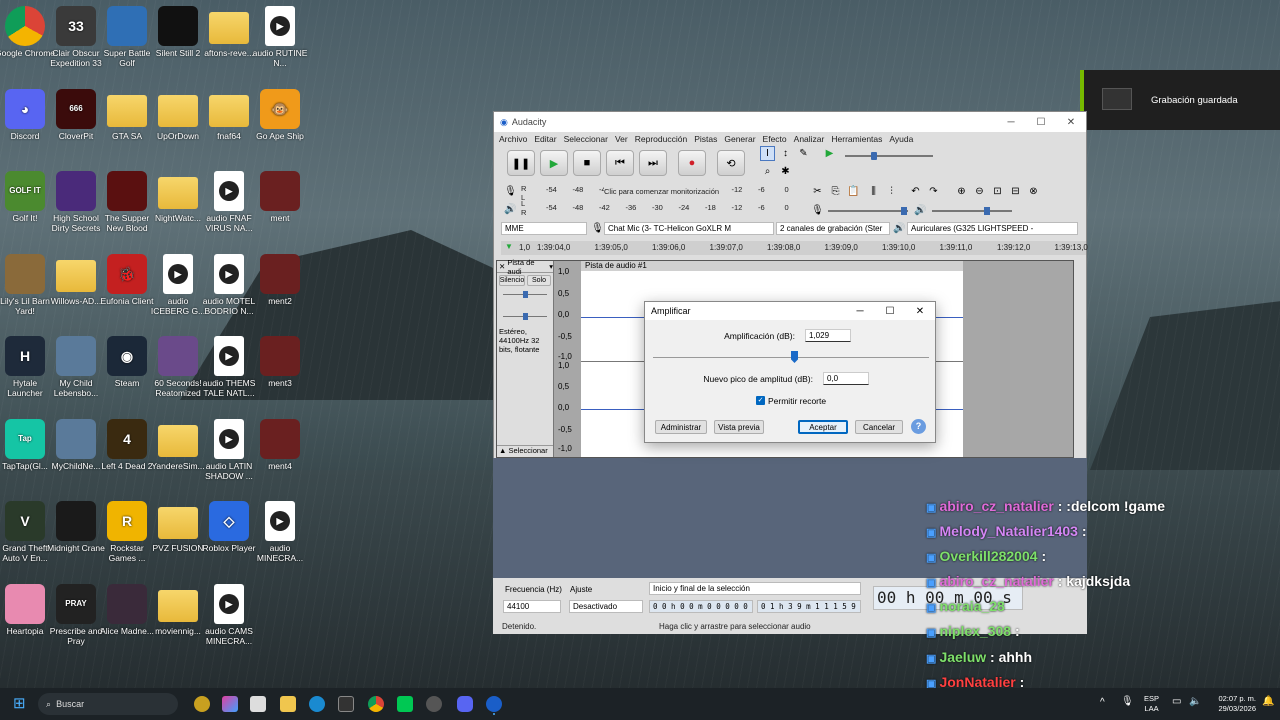  What do you see at coordinates (510, 209) in the screenshot?
I see `speaker-icon: 🔊` at bounding box center [510, 209].